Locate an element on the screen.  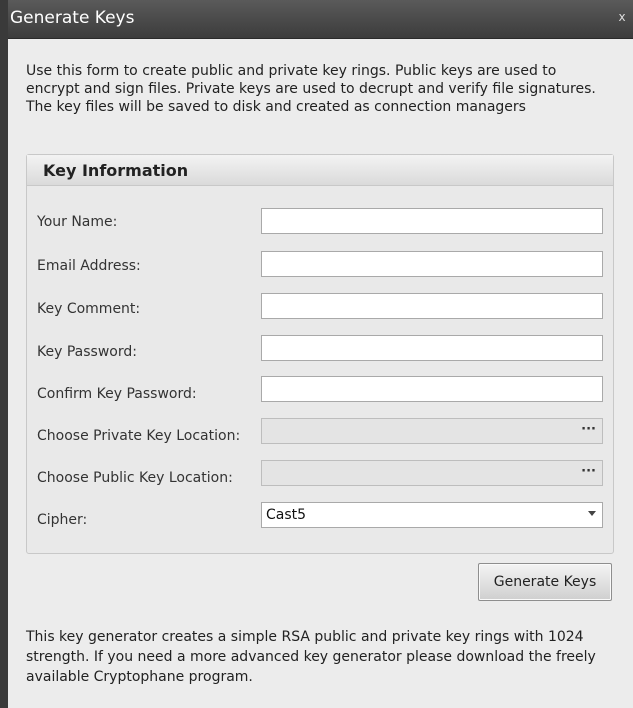
confirm-key-password-field is located at coordinates (432, 389).